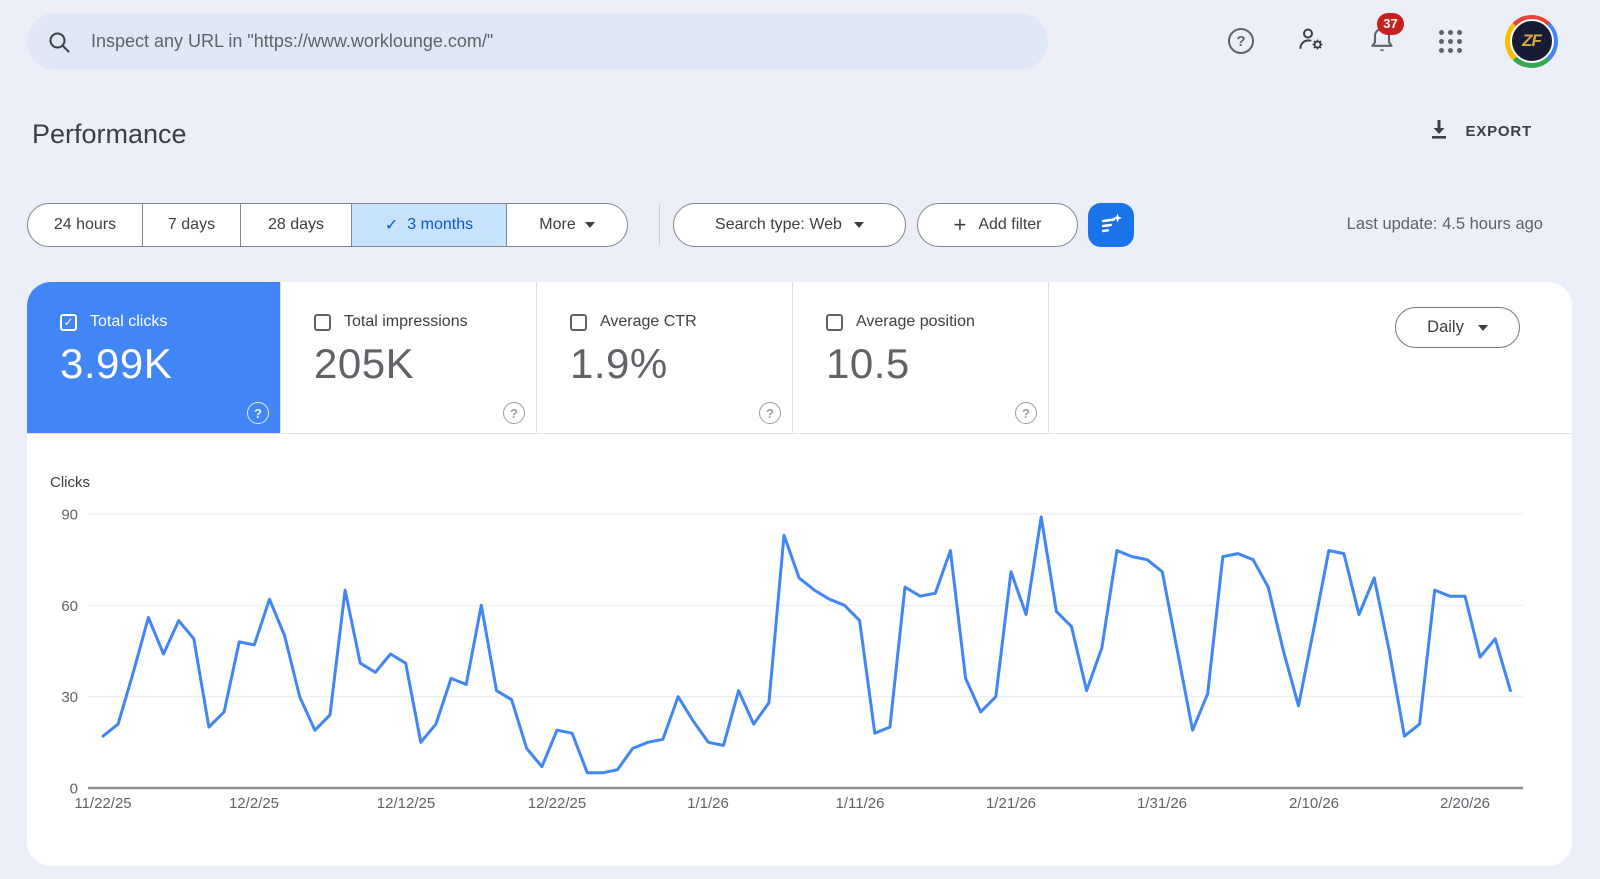 Image resolution: width=1600 pixels, height=879 pixels. I want to click on range-chip-more: More, so click(566, 225).